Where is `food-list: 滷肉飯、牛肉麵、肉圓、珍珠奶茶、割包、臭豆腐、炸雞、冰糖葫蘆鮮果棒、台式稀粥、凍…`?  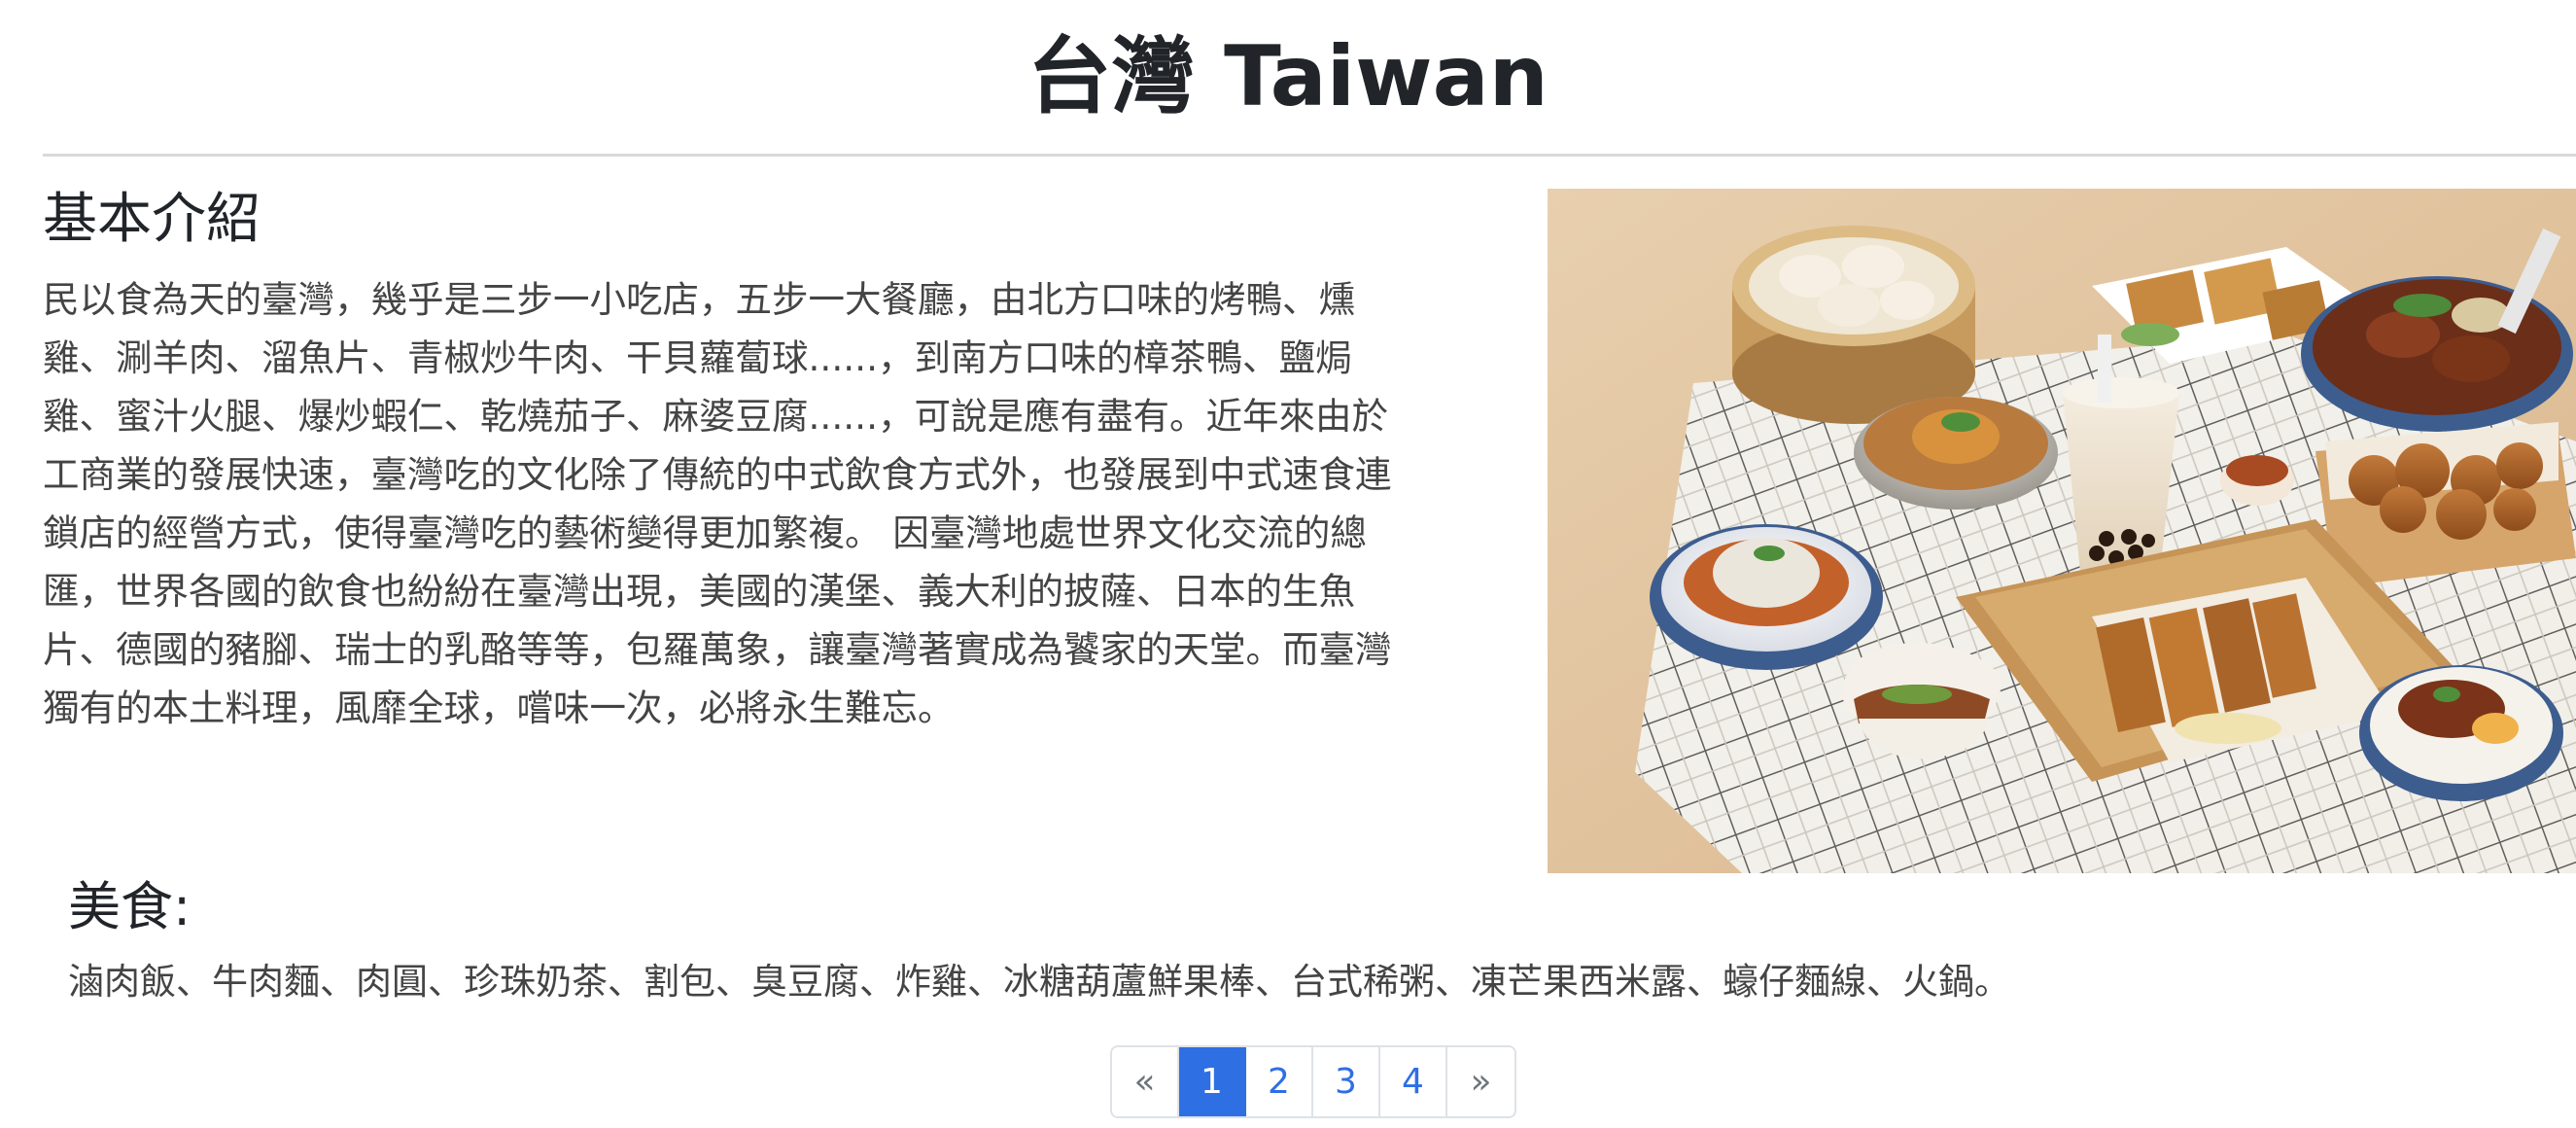
food-list: 滷肉飯、牛肉麵、肉圓、珍珠奶茶、割包、臭豆腐、炸雞、冰糖葫蘆鮮果棒、台式稀粥、凍… is located at coordinates (1039, 982).